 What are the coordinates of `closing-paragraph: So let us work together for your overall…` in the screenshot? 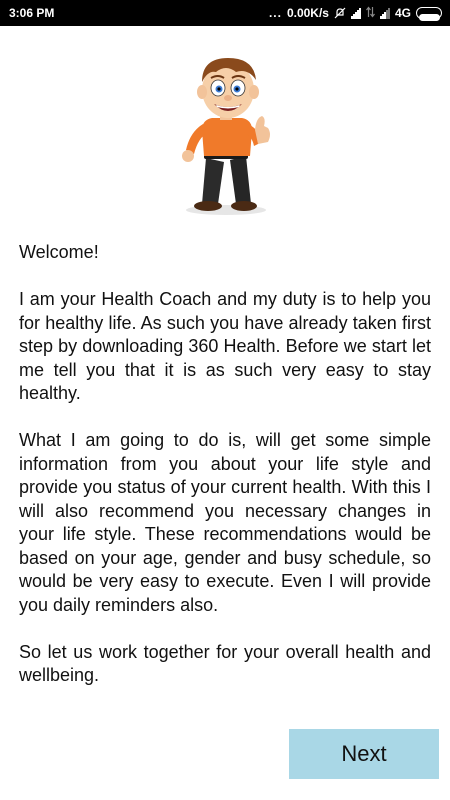 It's located at (225, 663).